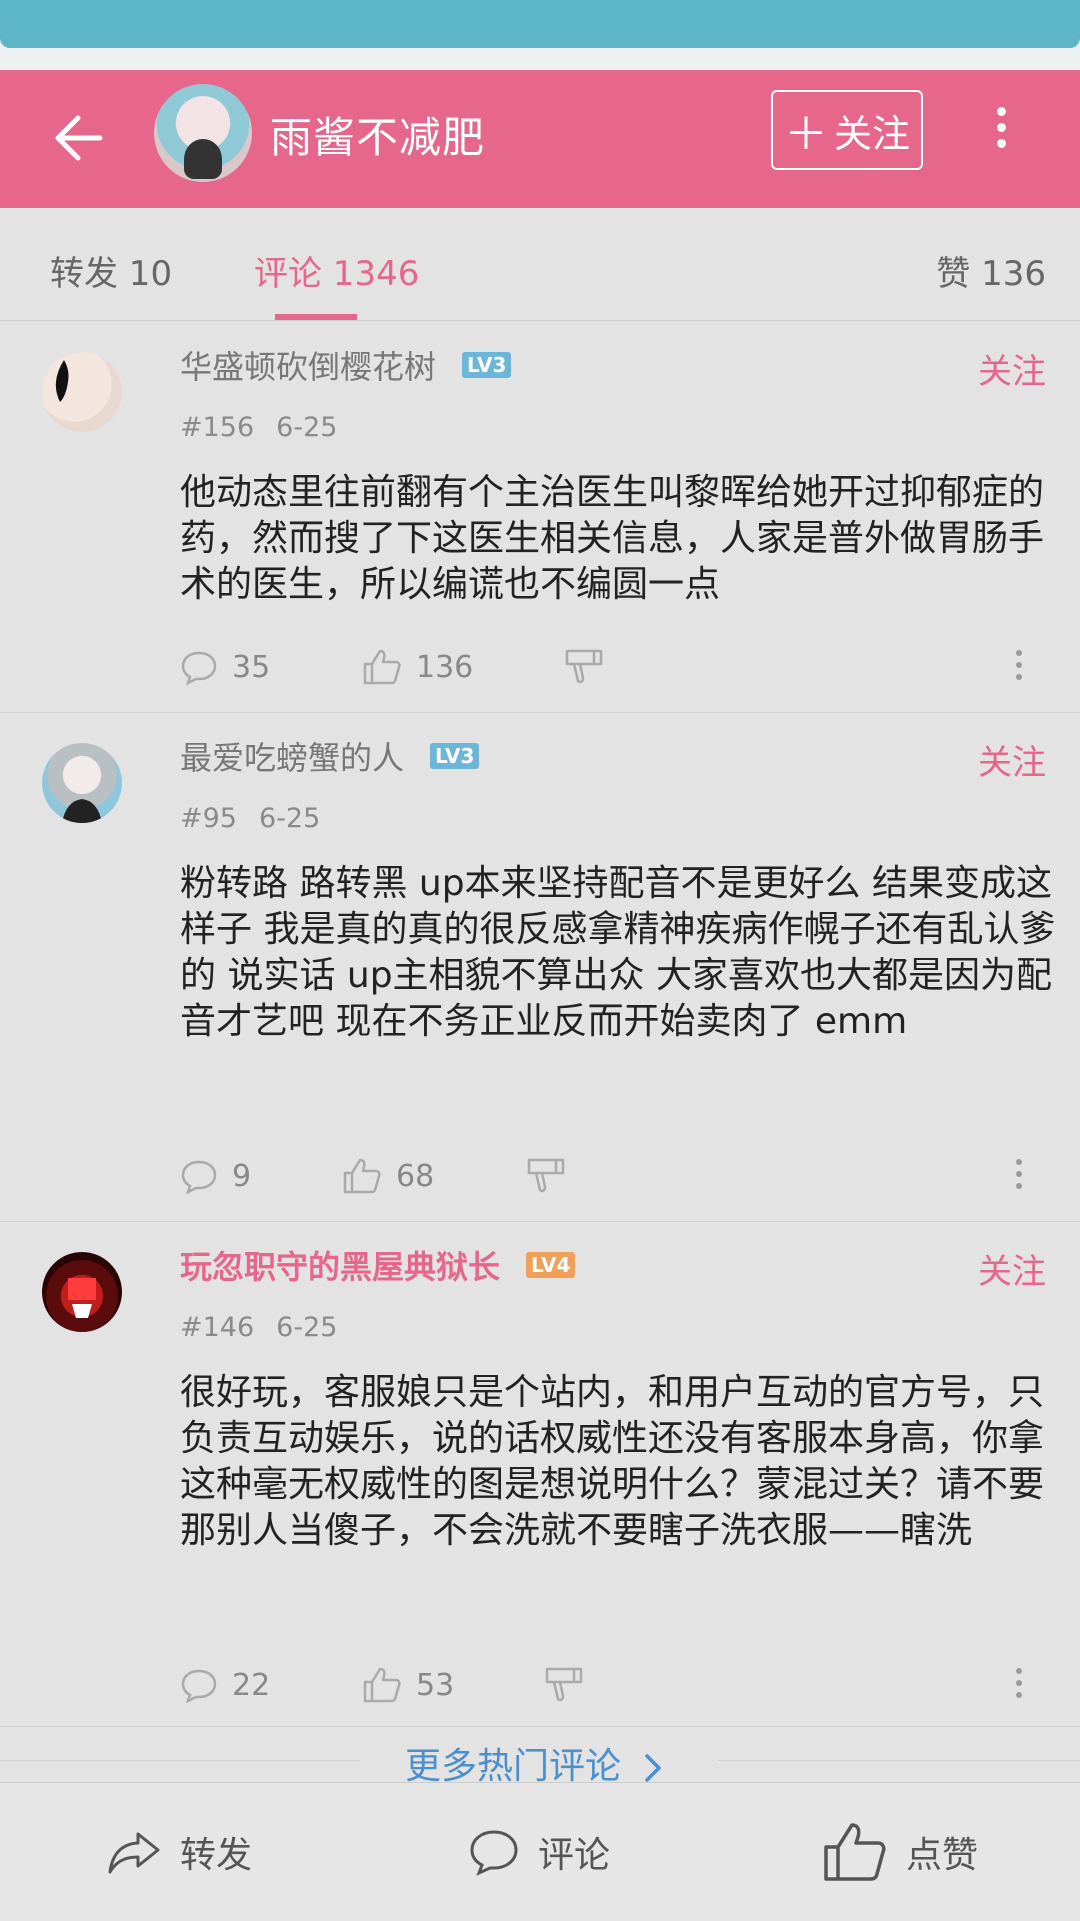 The height and width of the screenshot is (1921, 1080). Describe the element at coordinates (540, 264) in the screenshot. I see `tab-bar: 转发 10 评论 1346 赞 136` at that location.